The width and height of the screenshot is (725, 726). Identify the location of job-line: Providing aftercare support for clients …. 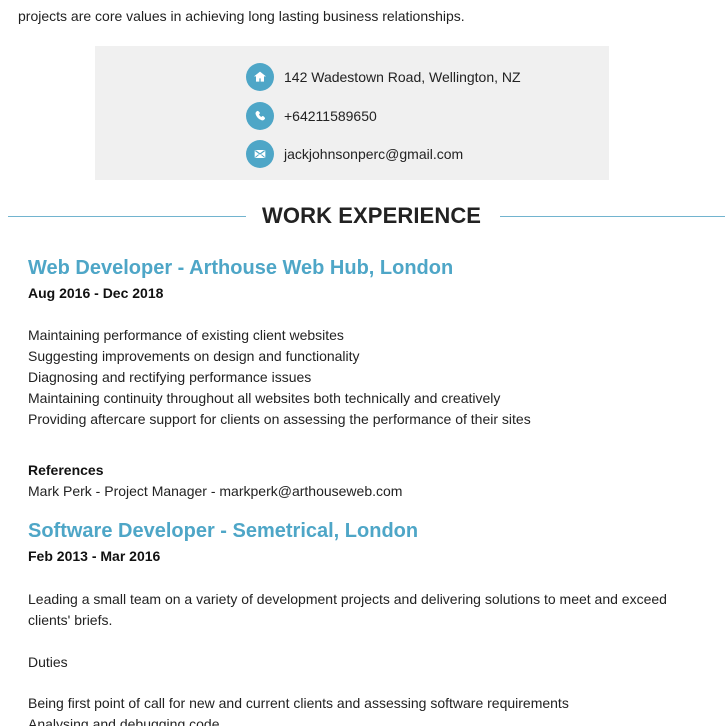
(279, 419).